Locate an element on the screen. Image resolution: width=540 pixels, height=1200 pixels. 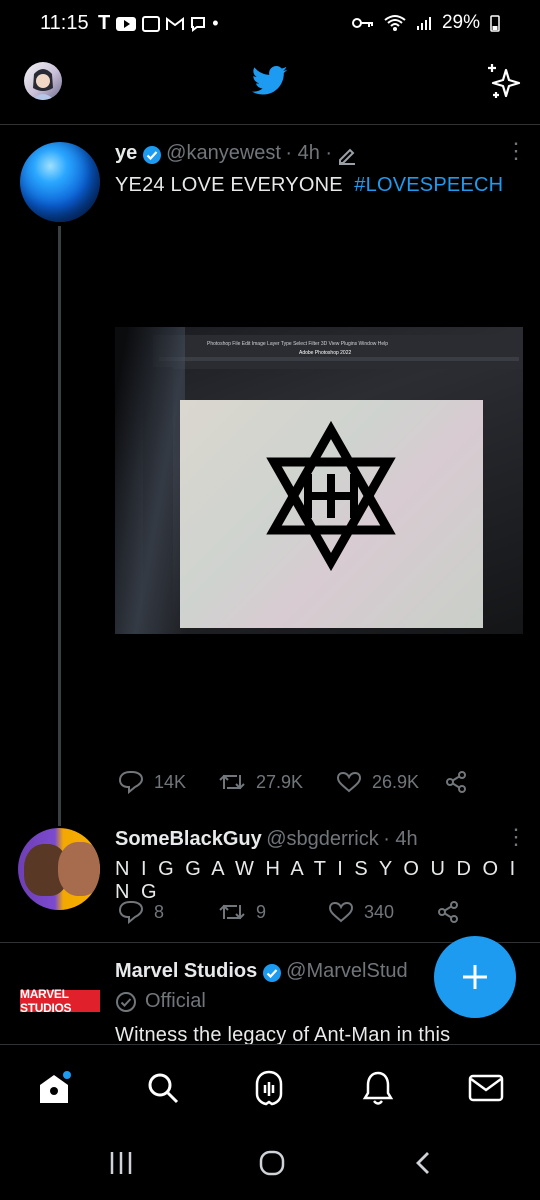
compose-tweet-button is located at coordinates (475, 977).